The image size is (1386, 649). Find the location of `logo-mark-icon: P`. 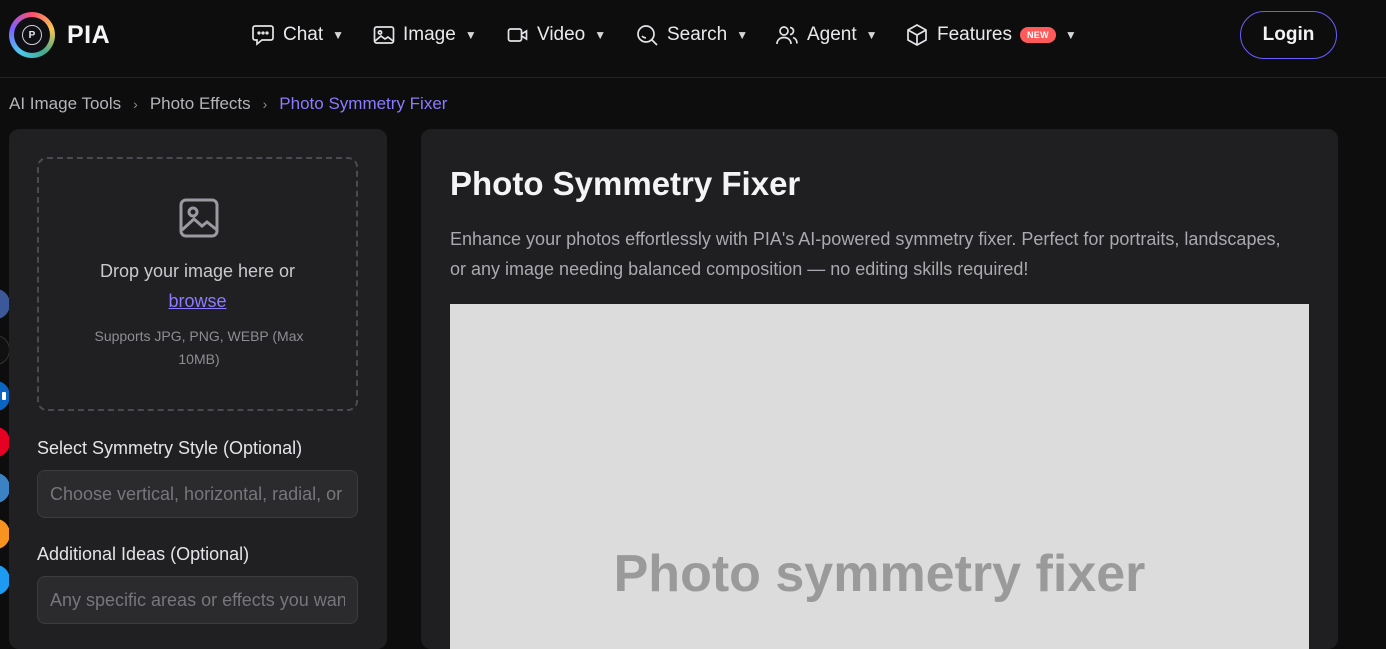

logo-mark-icon: P is located at coordinates (32, 35).